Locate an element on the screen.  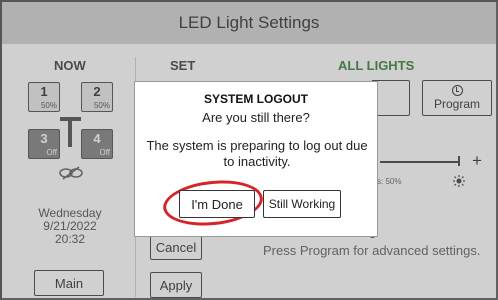
im-done-button: I'm Done is located at coordinates (217, 204).